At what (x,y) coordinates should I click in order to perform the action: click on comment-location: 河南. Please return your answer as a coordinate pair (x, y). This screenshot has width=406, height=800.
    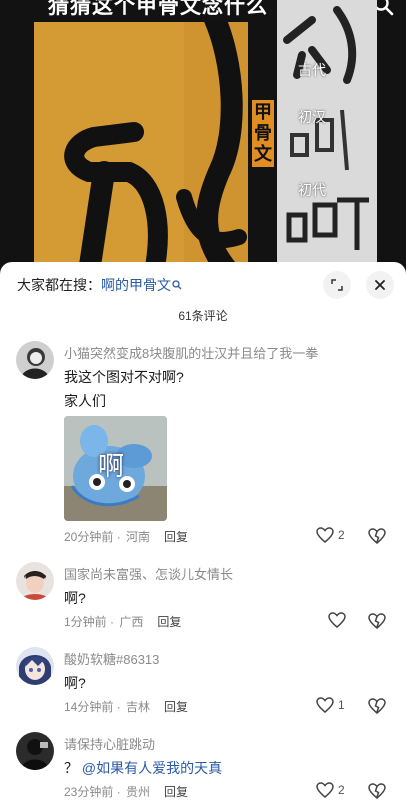
    Looking at the image, I should click on (138, 537).